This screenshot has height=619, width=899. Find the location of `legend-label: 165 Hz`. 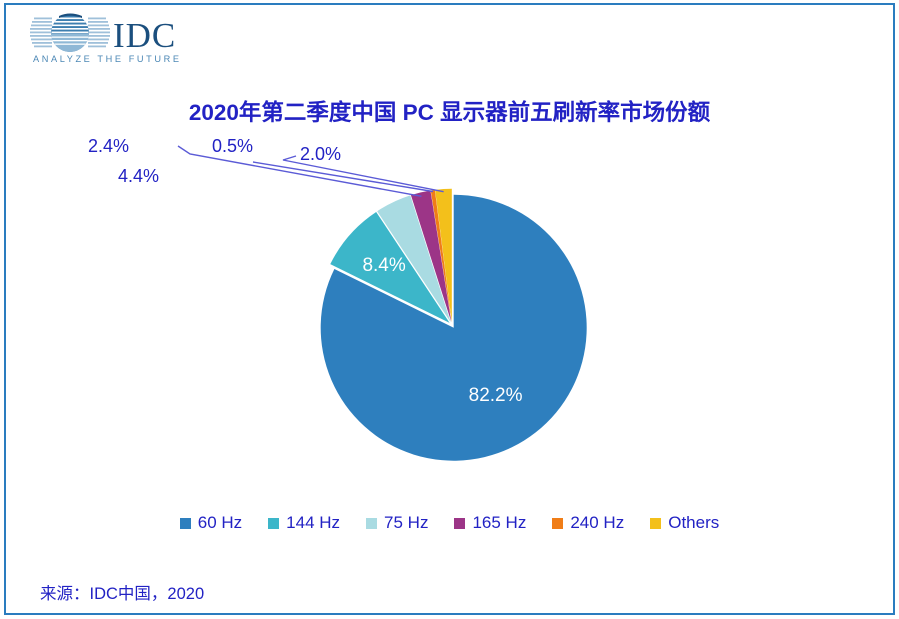

legend-label: 165 Hz is located at coordinates (499, 522).